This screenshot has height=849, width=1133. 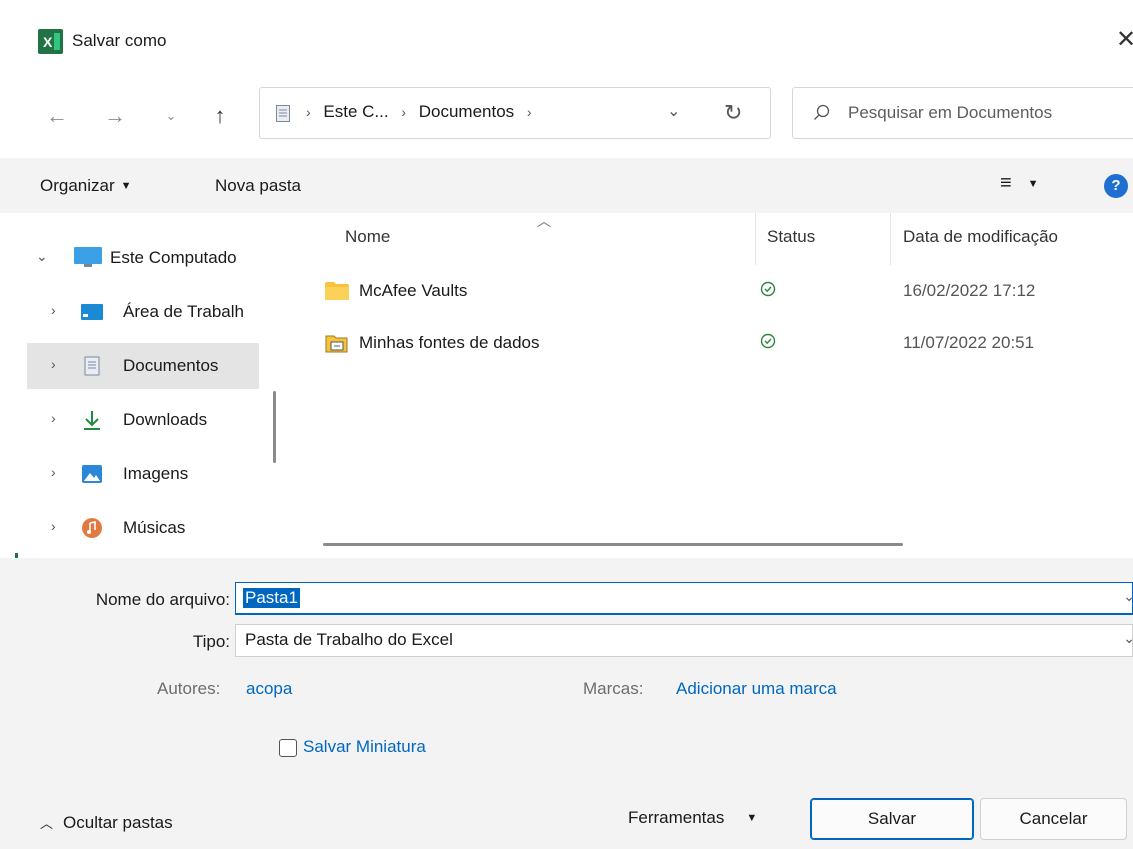 I want to click on file-date: 16/02/2022 17:12, so click(x=969, y=290).